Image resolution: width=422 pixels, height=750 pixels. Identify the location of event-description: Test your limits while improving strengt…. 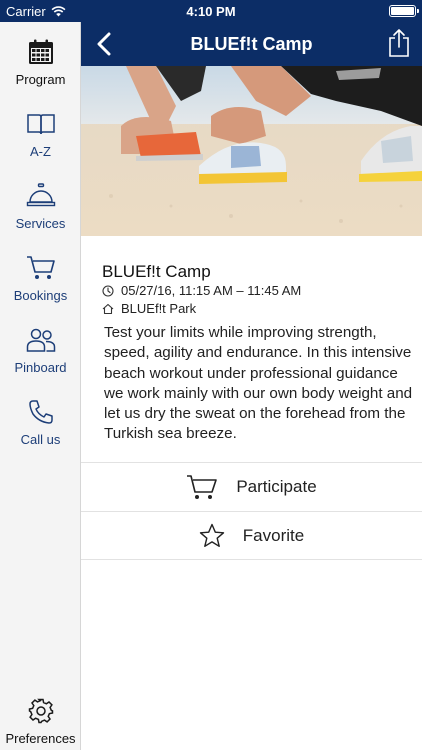
(258, 383).